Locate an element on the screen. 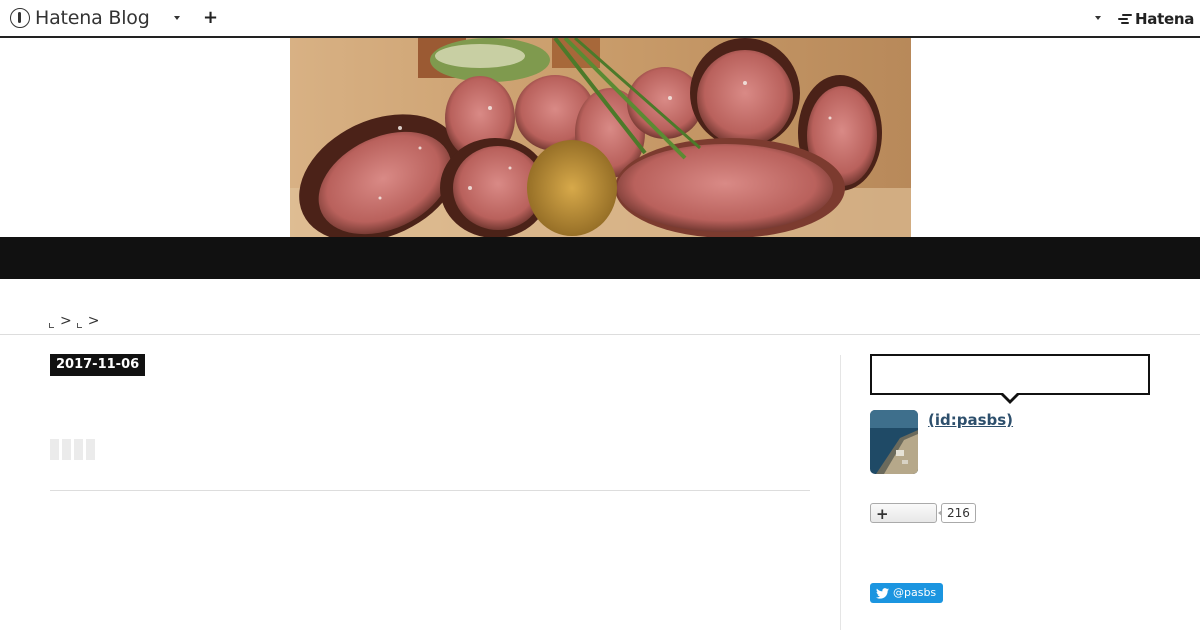  breadcrumb-divider is located at coordinates (600, 334).